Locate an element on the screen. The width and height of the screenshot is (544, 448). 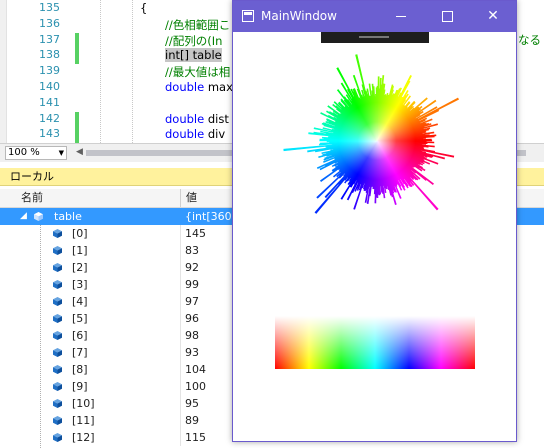
code-line: int[] table is located at coordinates (193, 55).